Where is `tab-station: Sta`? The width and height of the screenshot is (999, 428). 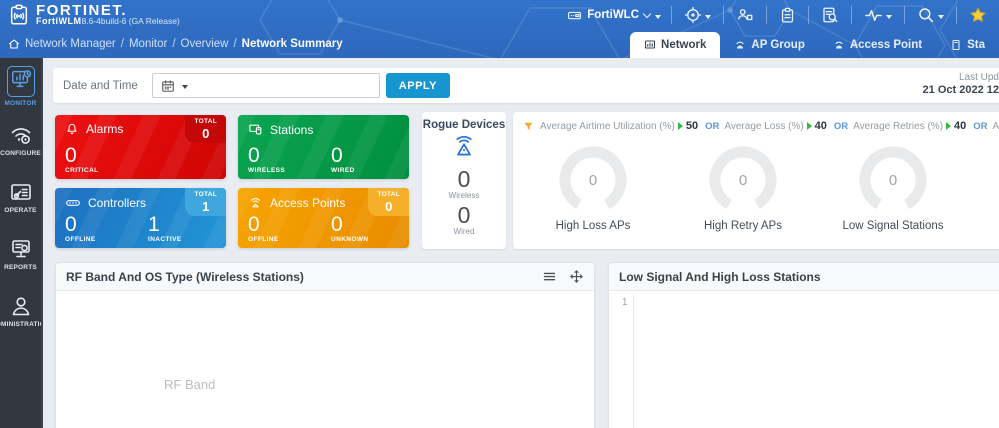 tab-station: Sta is located at coordinates (967, 45).